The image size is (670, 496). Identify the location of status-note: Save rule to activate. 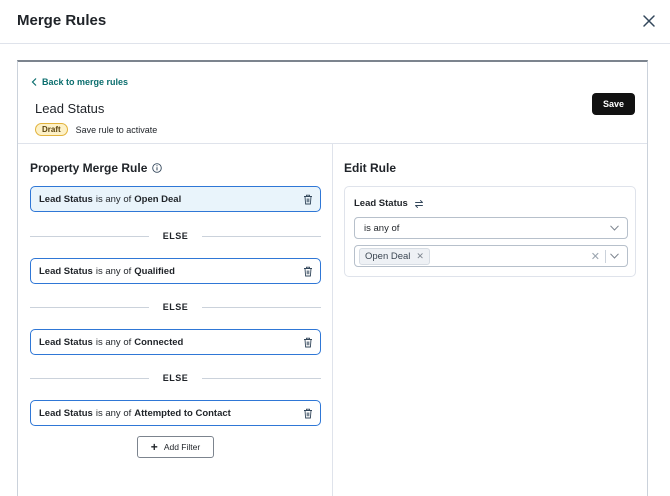
(116, 129).